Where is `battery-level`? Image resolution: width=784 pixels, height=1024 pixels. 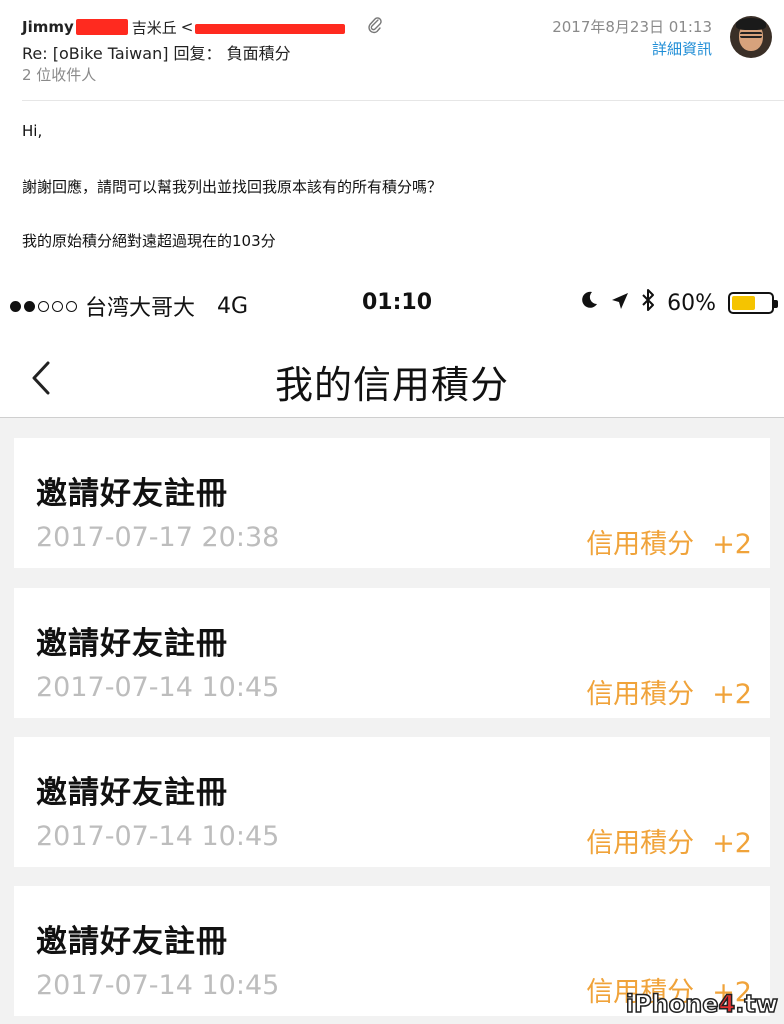
battery-level is located at coordinates (743, 303).